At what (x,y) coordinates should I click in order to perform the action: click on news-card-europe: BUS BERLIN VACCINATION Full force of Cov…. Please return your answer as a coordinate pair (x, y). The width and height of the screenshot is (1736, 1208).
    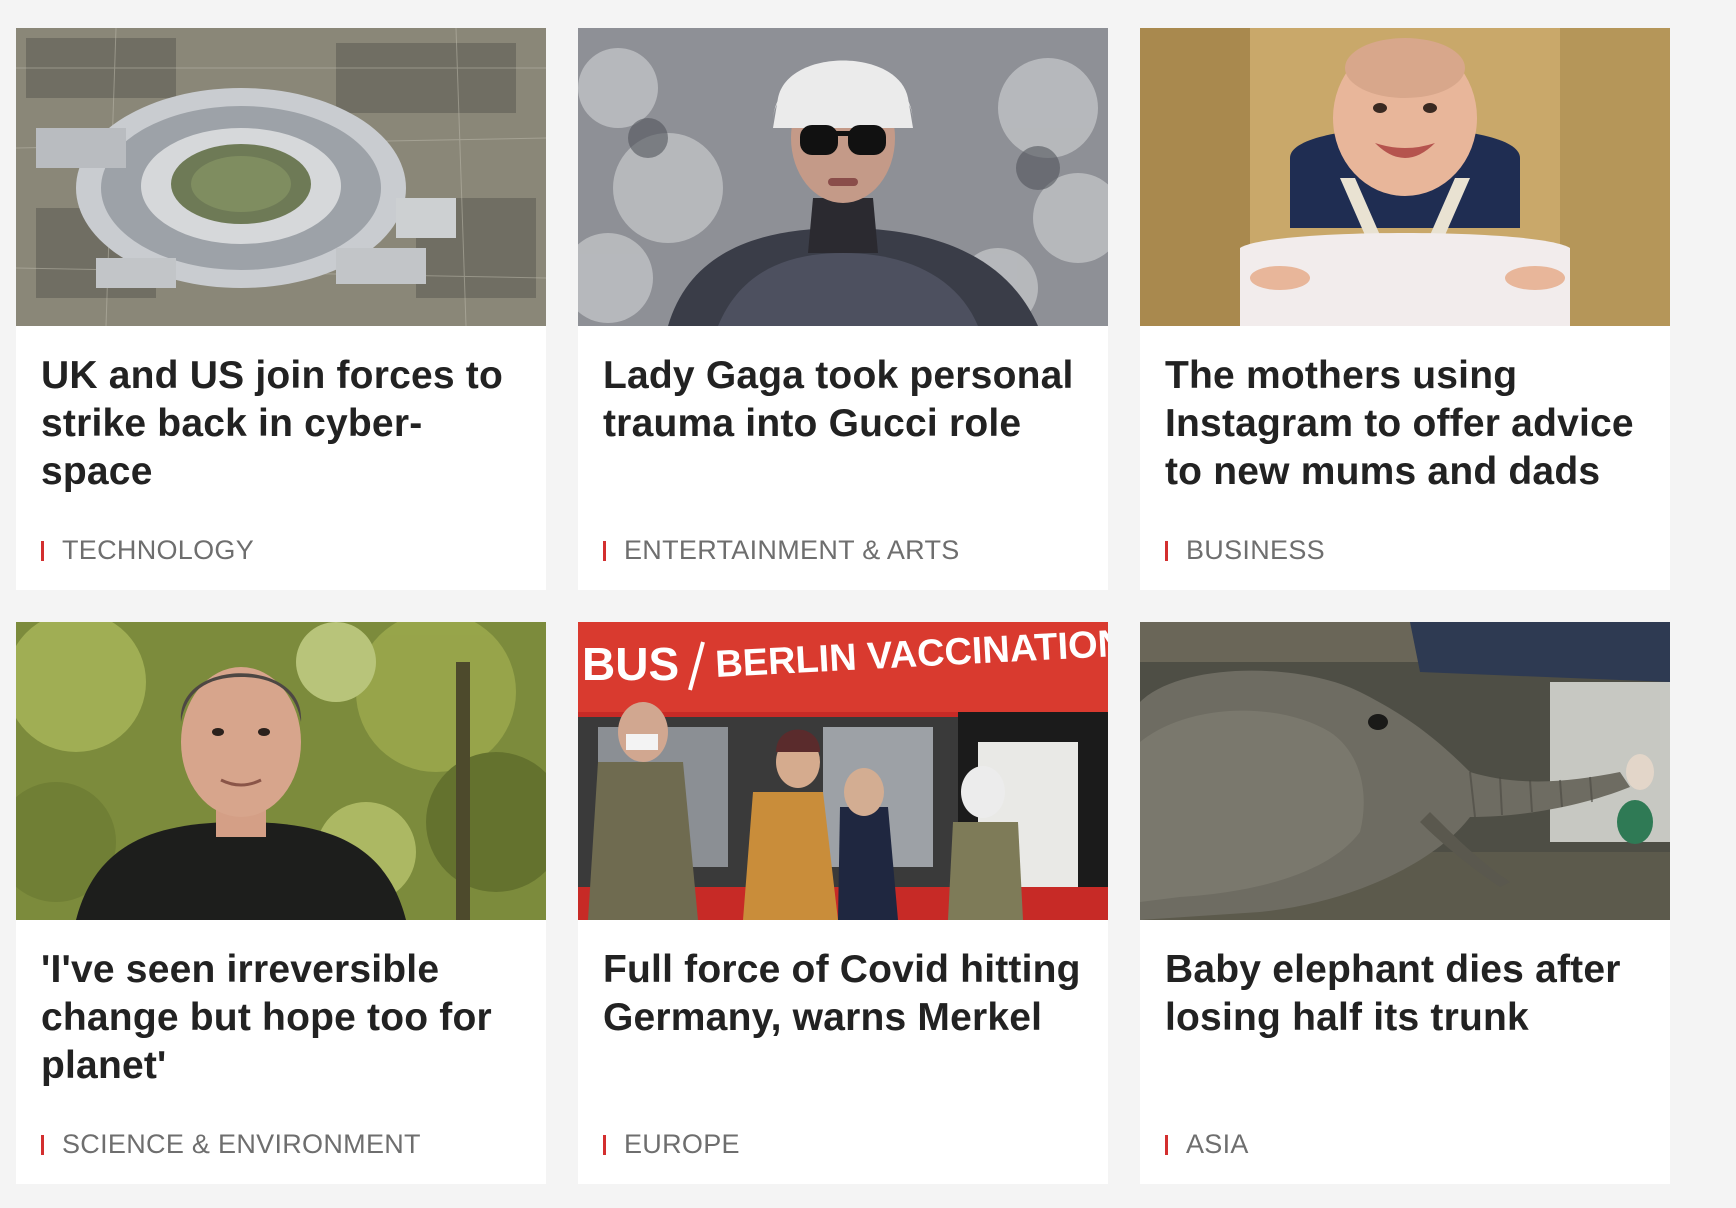
    Looking at the image, I should click on (843, 903).